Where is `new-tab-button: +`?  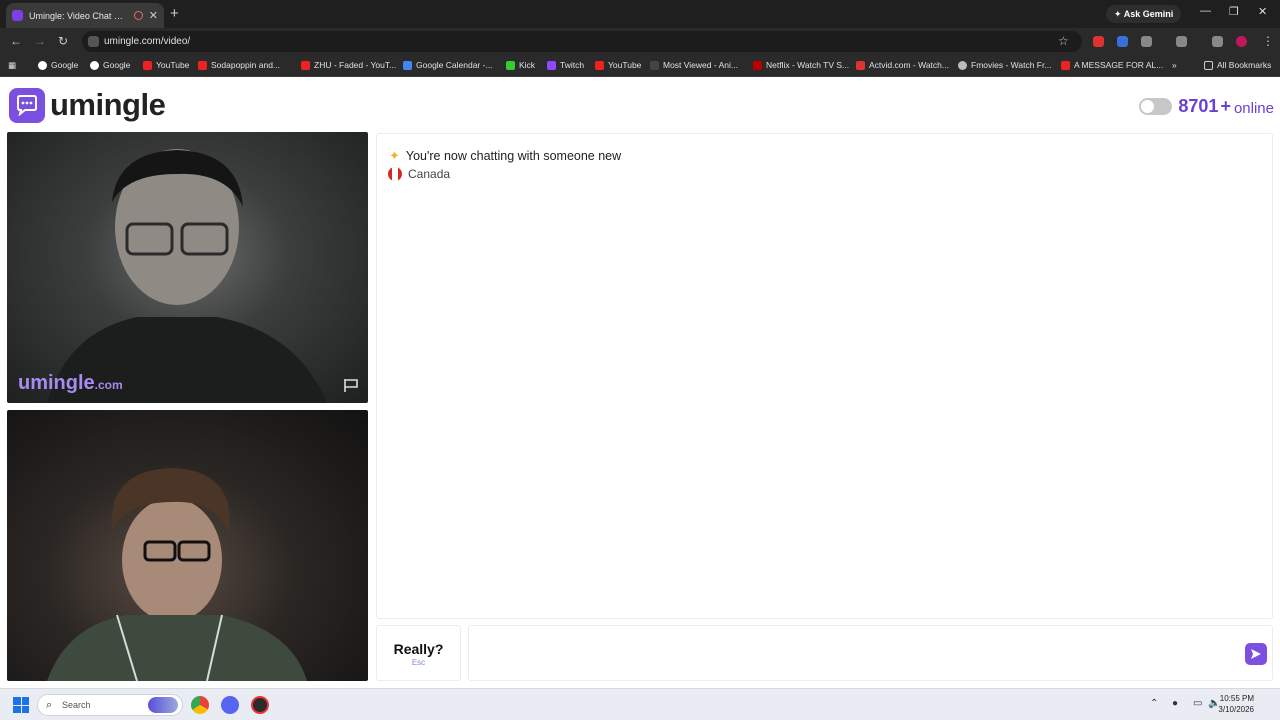
new-tab-button: + is located at coordinates (174, 13).